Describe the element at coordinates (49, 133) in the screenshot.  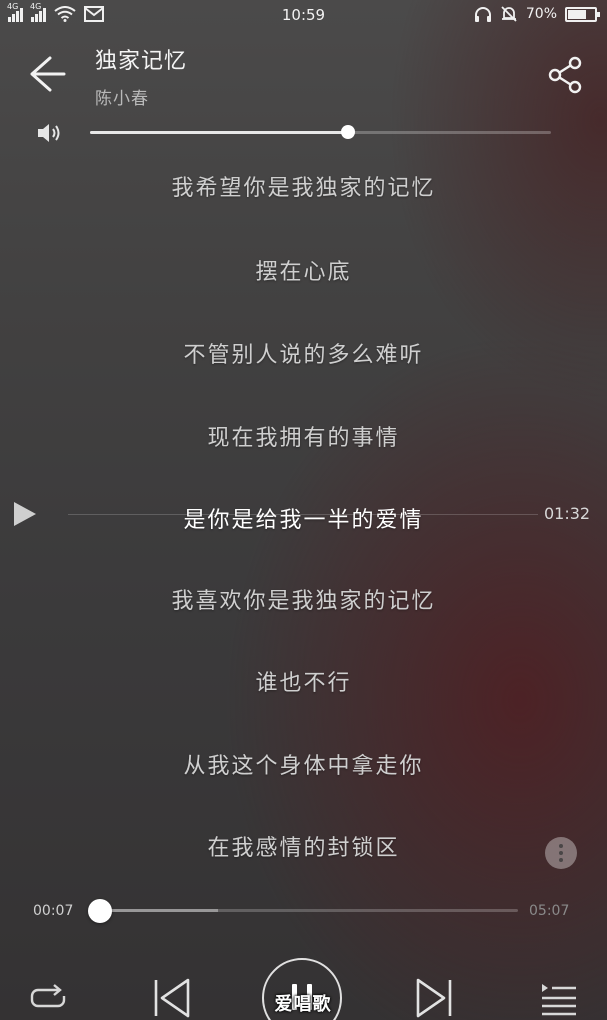
I see `speaker-icon` at that location.